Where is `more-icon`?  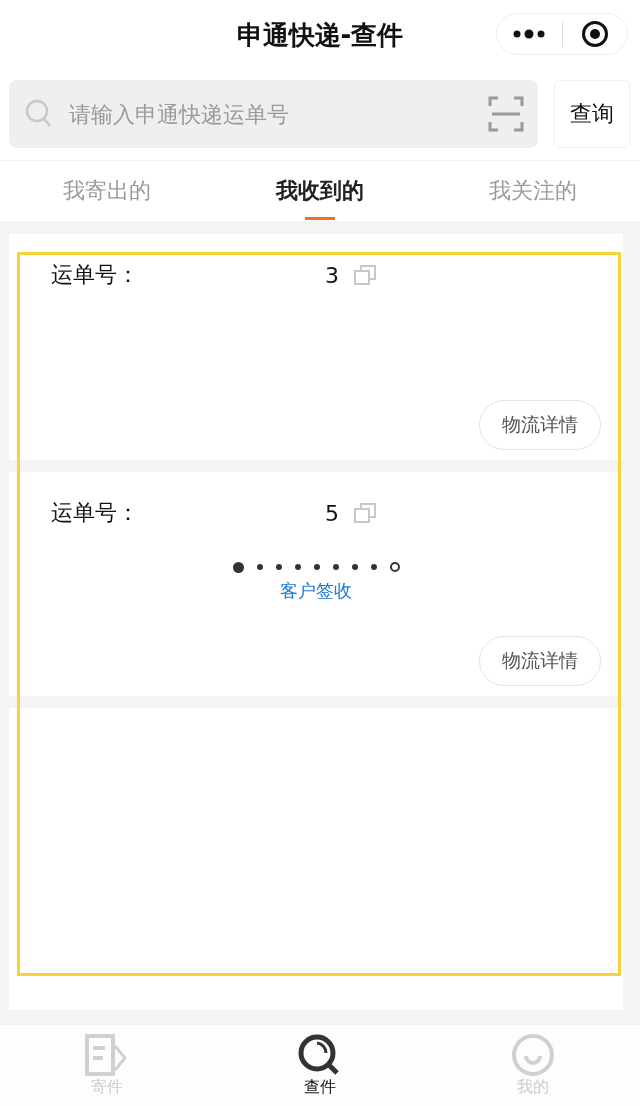
more-icon is located at coordinates (529, 34).